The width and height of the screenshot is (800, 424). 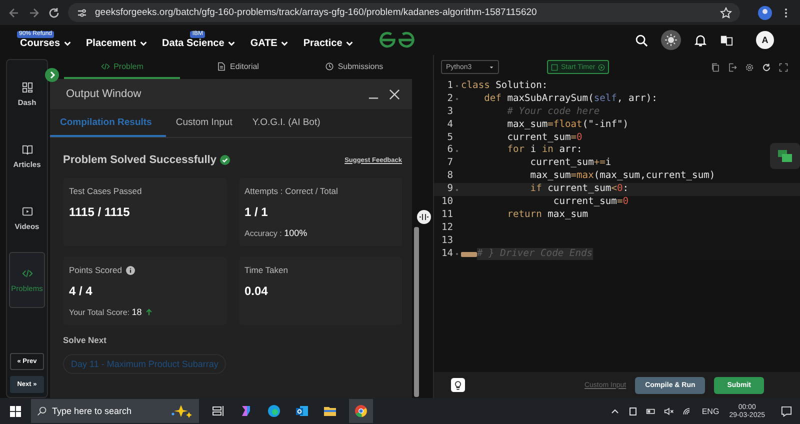 What do you see at coordinates (726, 40) in the screenshot?
I see `translate-icon` at bounding box center [726, 40].